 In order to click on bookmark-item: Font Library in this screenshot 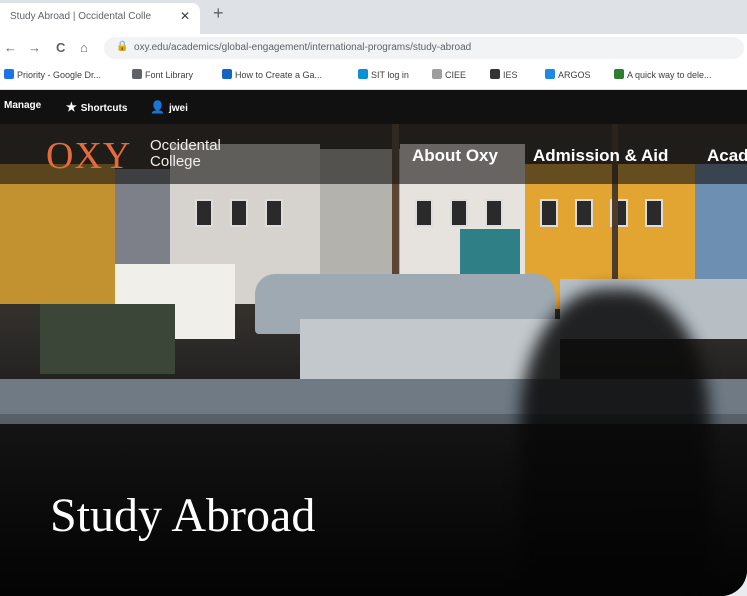, I will do `click(162, 74)`.